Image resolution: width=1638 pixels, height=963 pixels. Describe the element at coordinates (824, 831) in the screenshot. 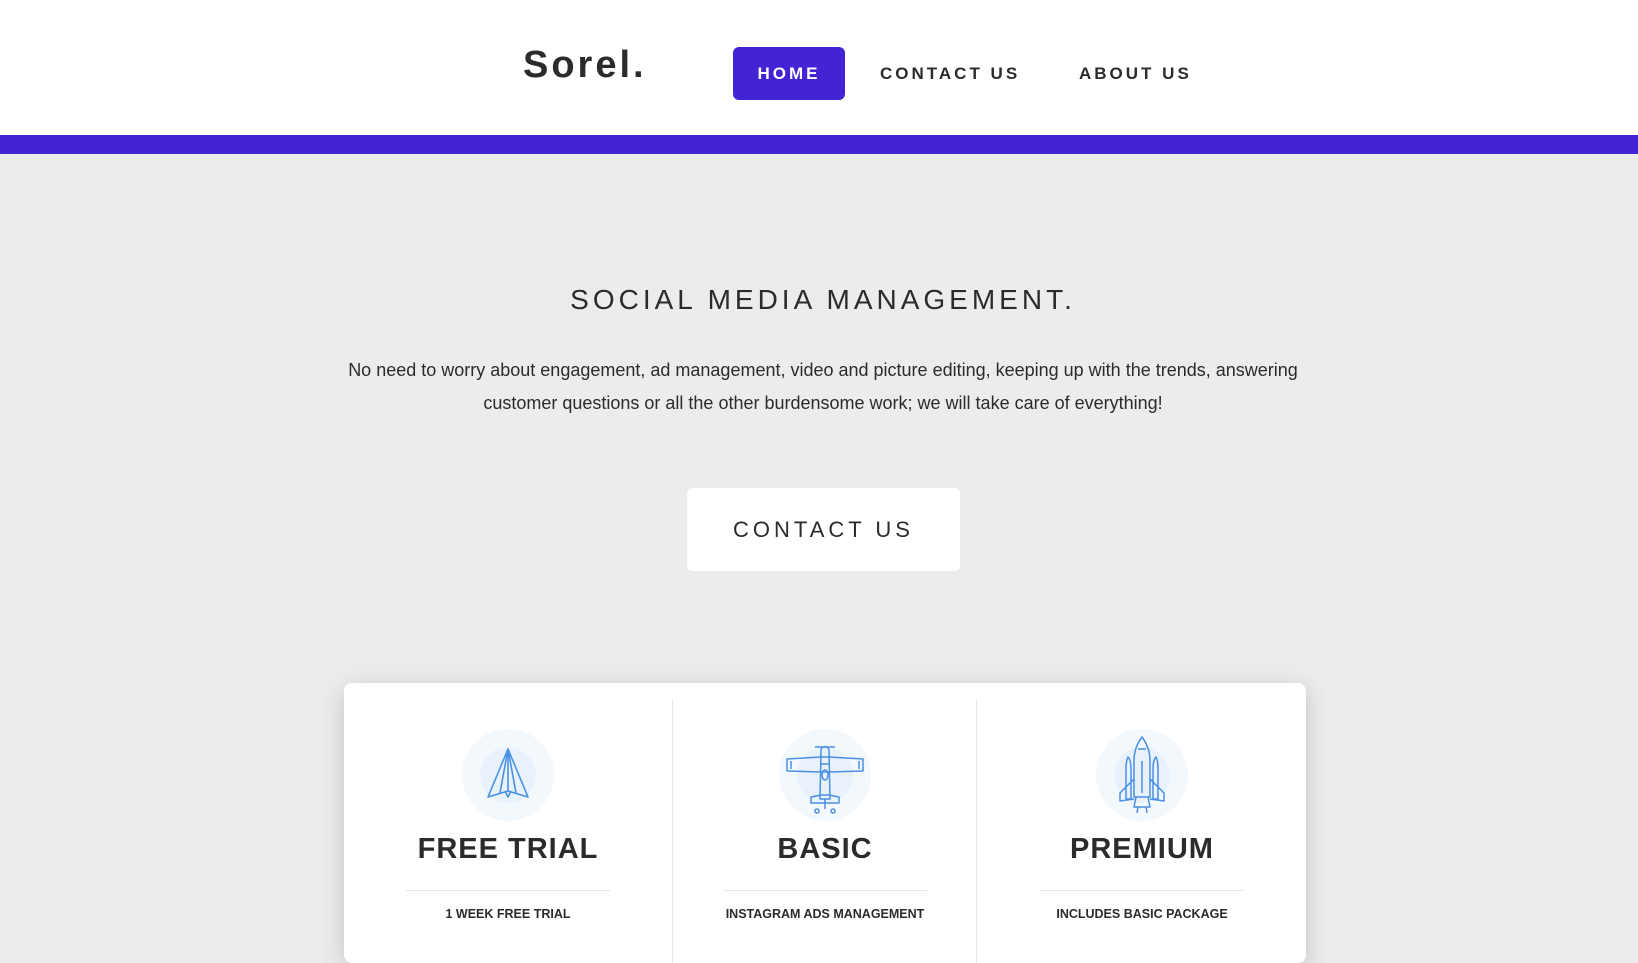

I see `plan-basic: BASIC INSTAGRAM ADS MANAGEMENT` at that location.